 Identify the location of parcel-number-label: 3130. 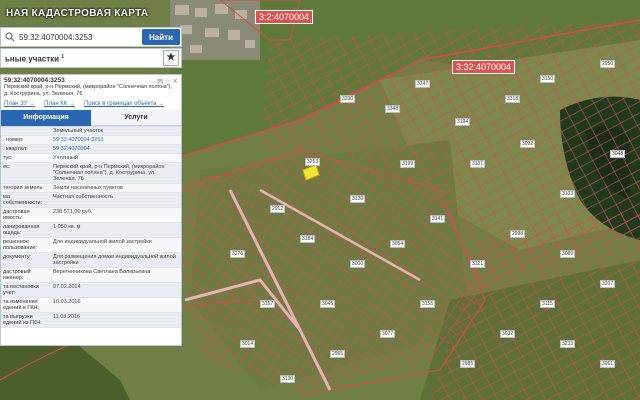
(288, 379).